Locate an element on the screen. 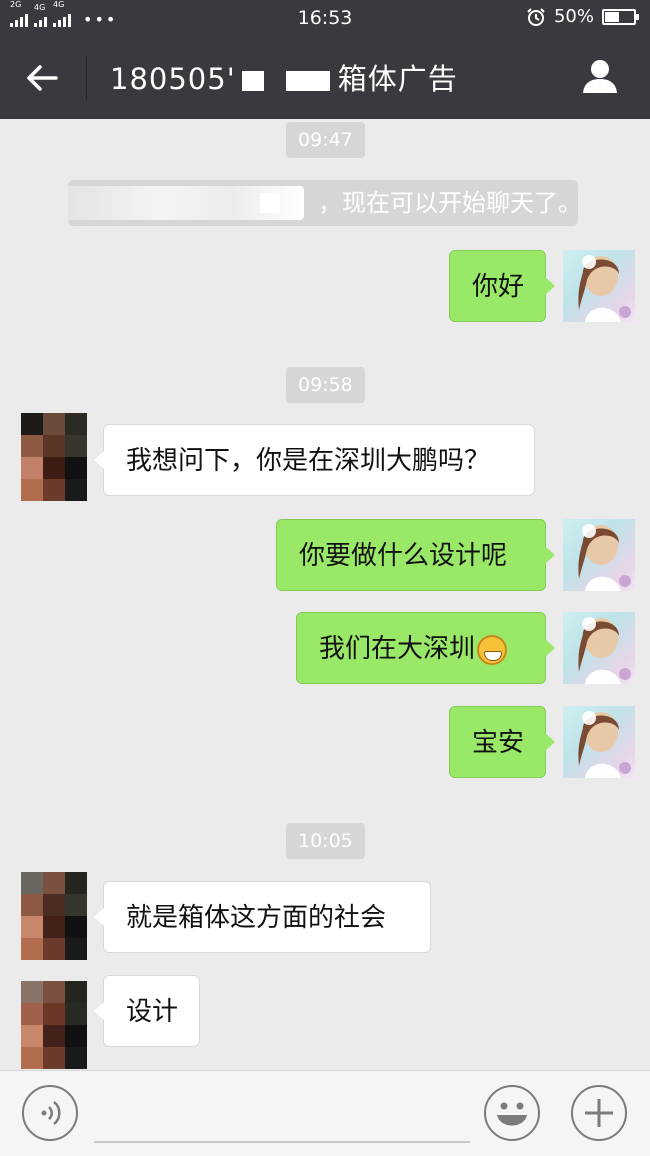  incoming-message: 就是箱体这方面的社会 is located at coordinates (262, 917).